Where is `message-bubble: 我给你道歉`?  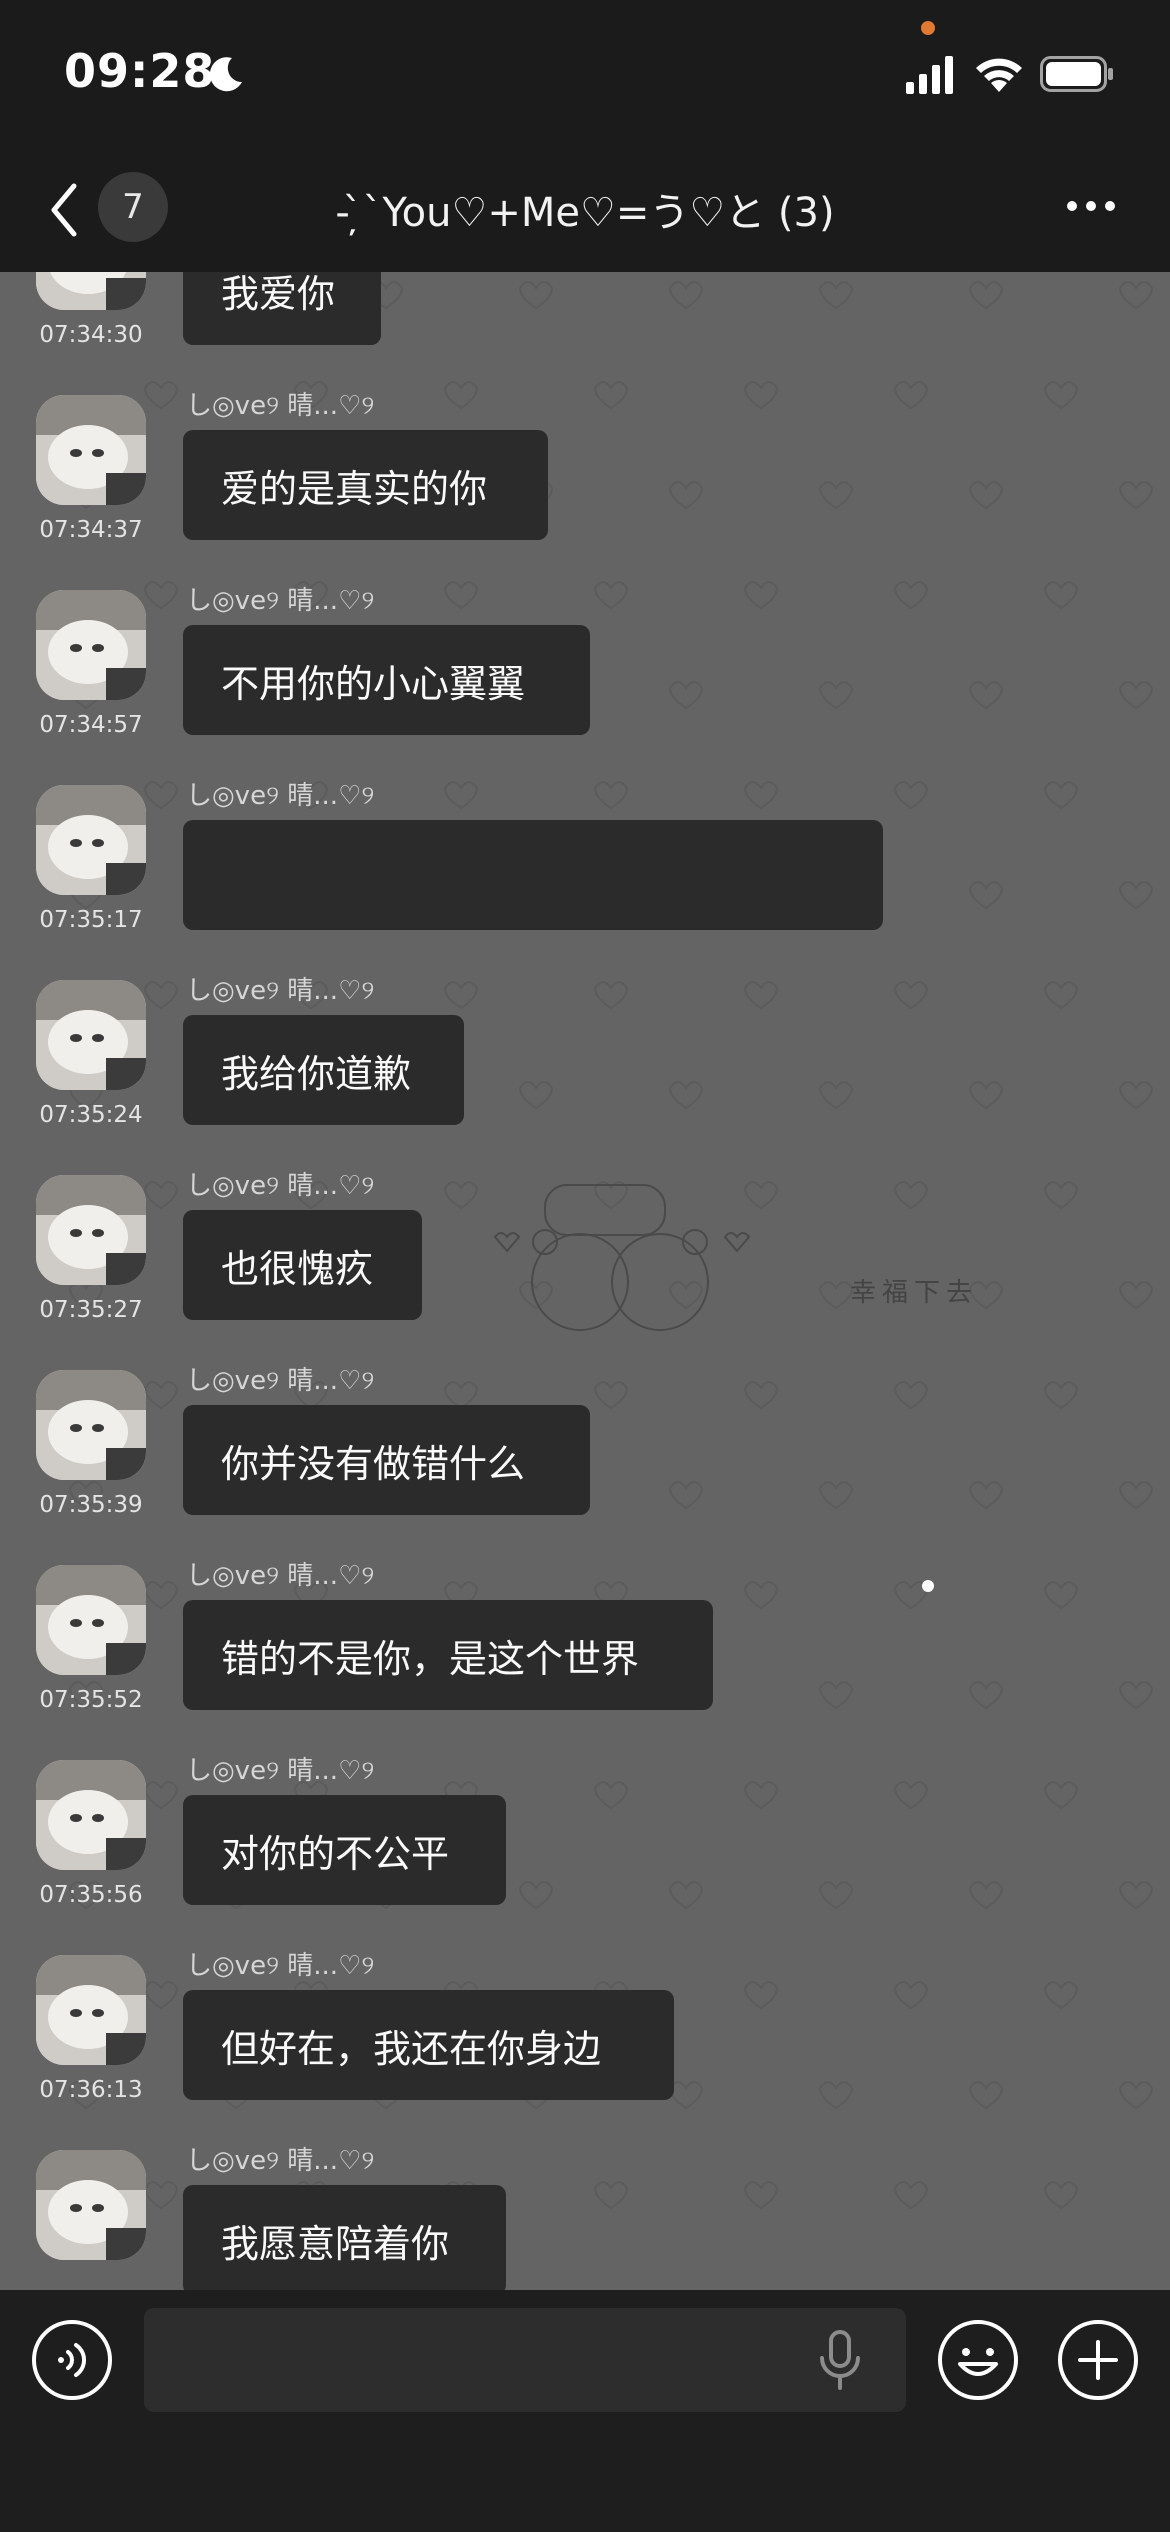 message-bubble: 我给你道歉 is located at coordinates (323, 1070).